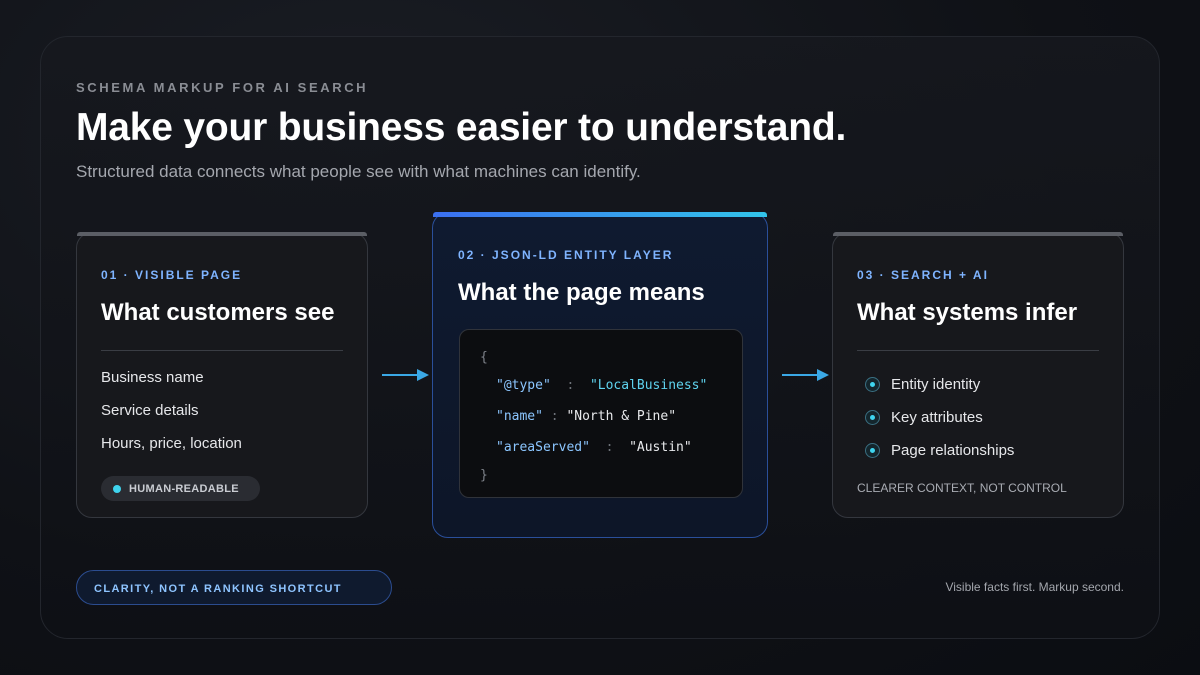  Describe the element at coordinates (660, 447) in the screenshot. I see `code-value: "Austin"` at that location.